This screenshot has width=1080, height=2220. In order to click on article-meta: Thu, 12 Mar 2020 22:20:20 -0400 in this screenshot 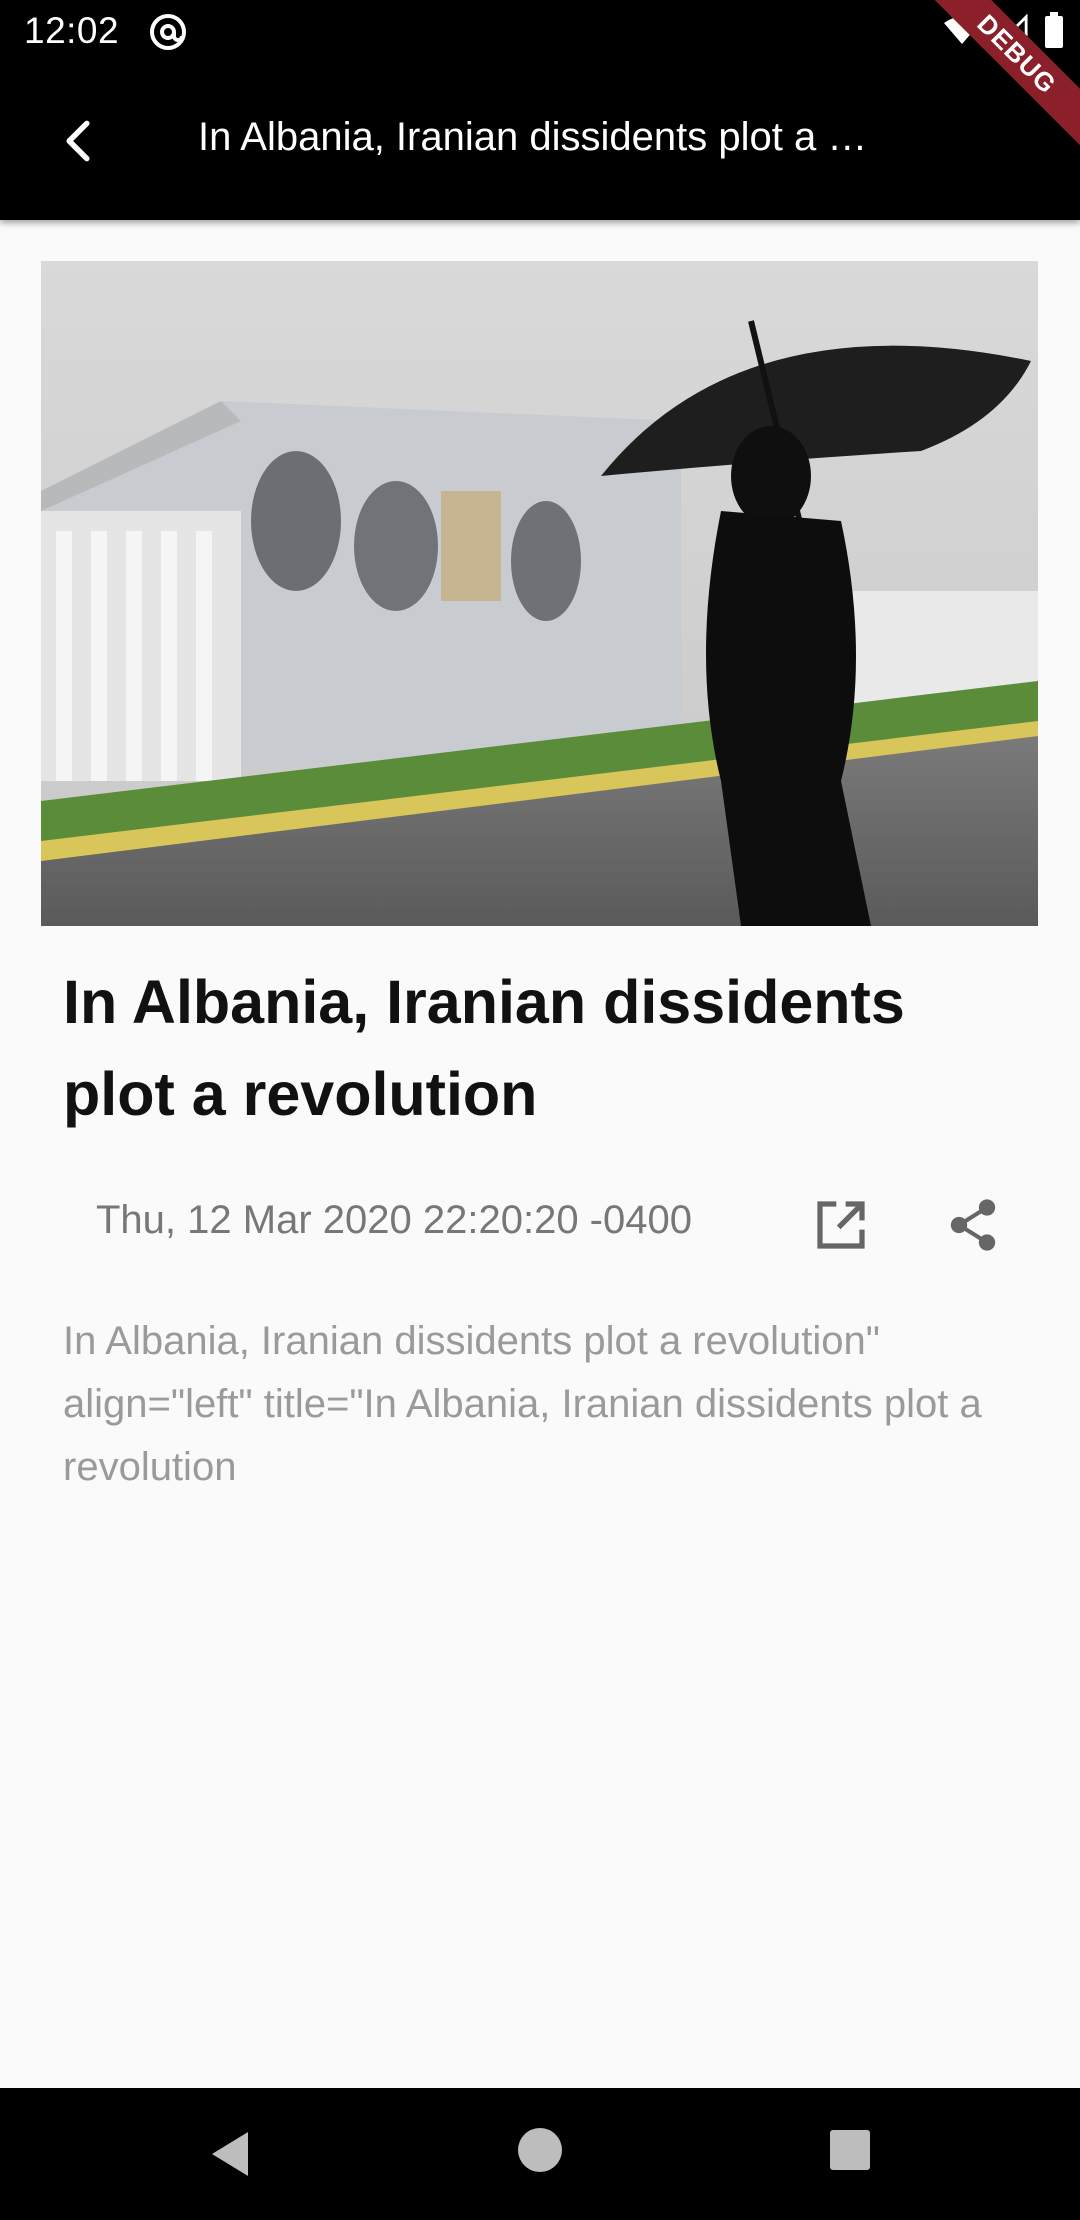, I will do `click(540, 1225)`.